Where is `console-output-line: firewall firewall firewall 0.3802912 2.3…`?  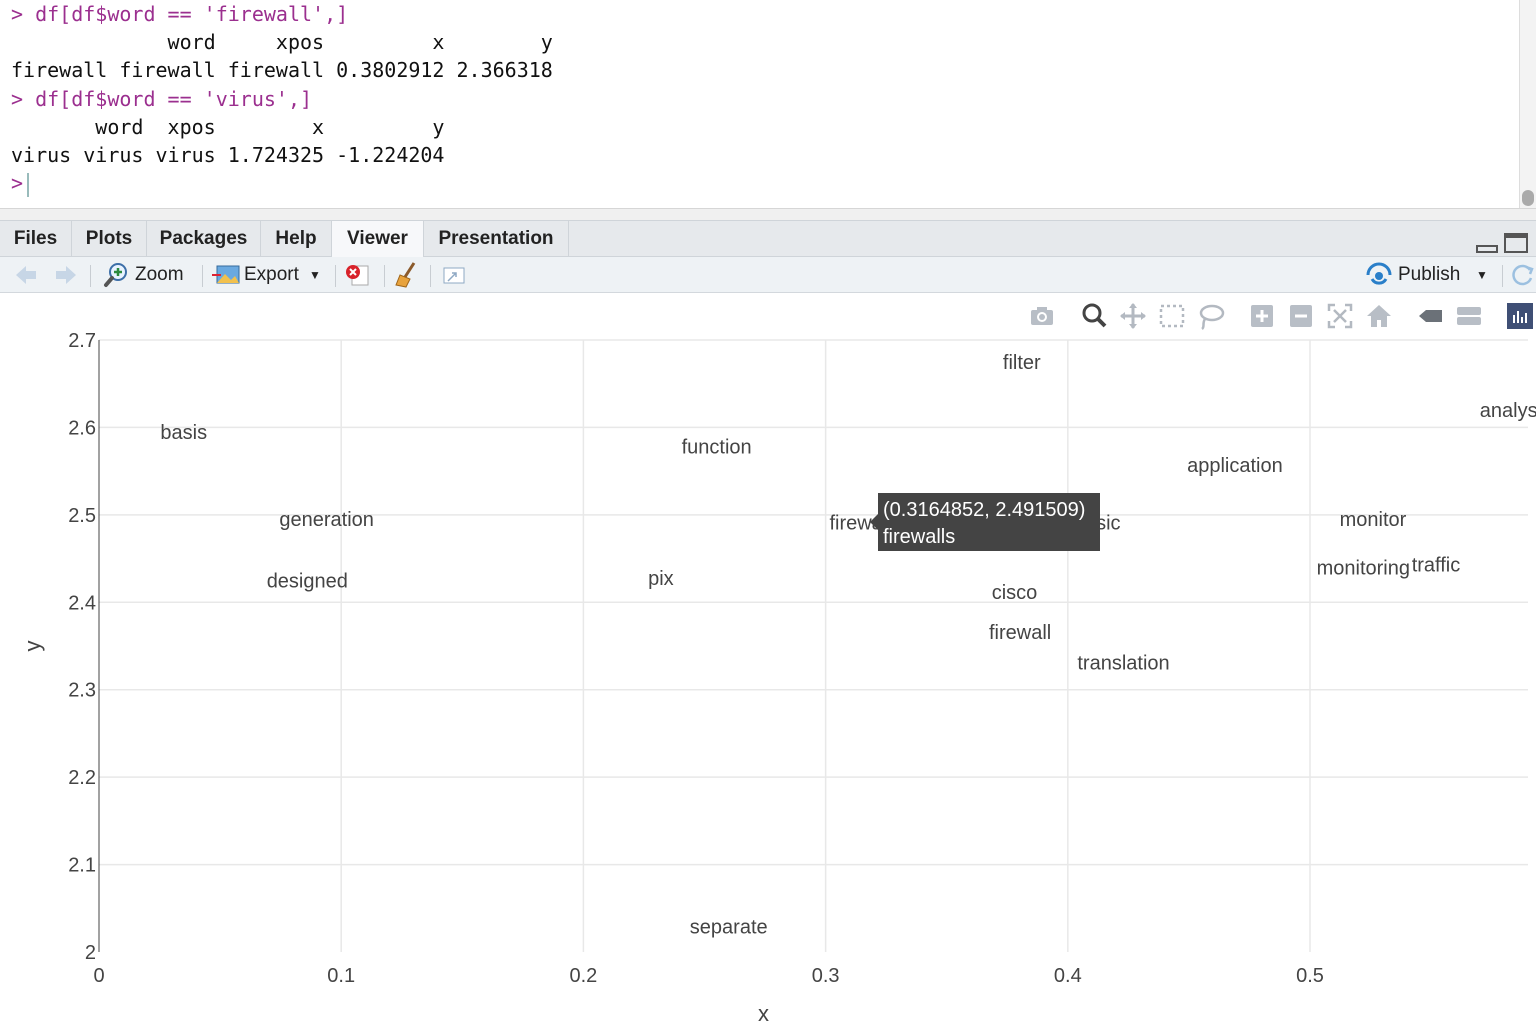
console-output-line: firewall firewall firewall 0.3802912 2.3… is located at coordinates (282, 70).